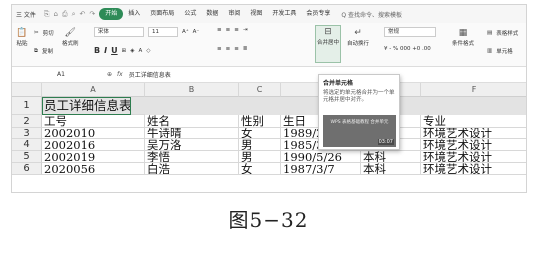  What do you see at coordinates (86, 106) in the screenshot?
I see `active-cell-border` at bounding box center [86, 106].